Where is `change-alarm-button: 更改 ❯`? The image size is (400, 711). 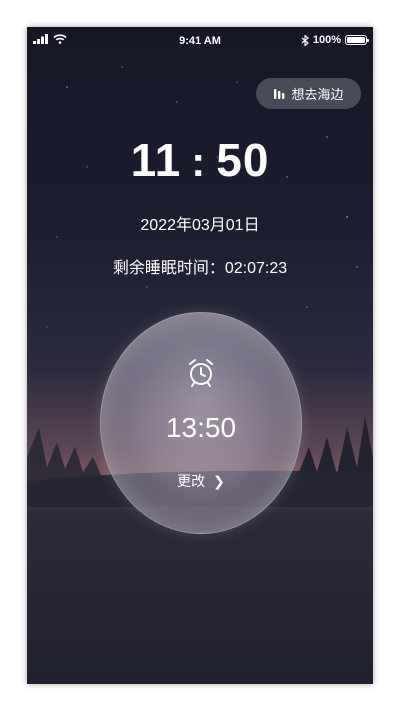
change-alarm-button: 更改 ❯ is located at coordinates (201, 481).